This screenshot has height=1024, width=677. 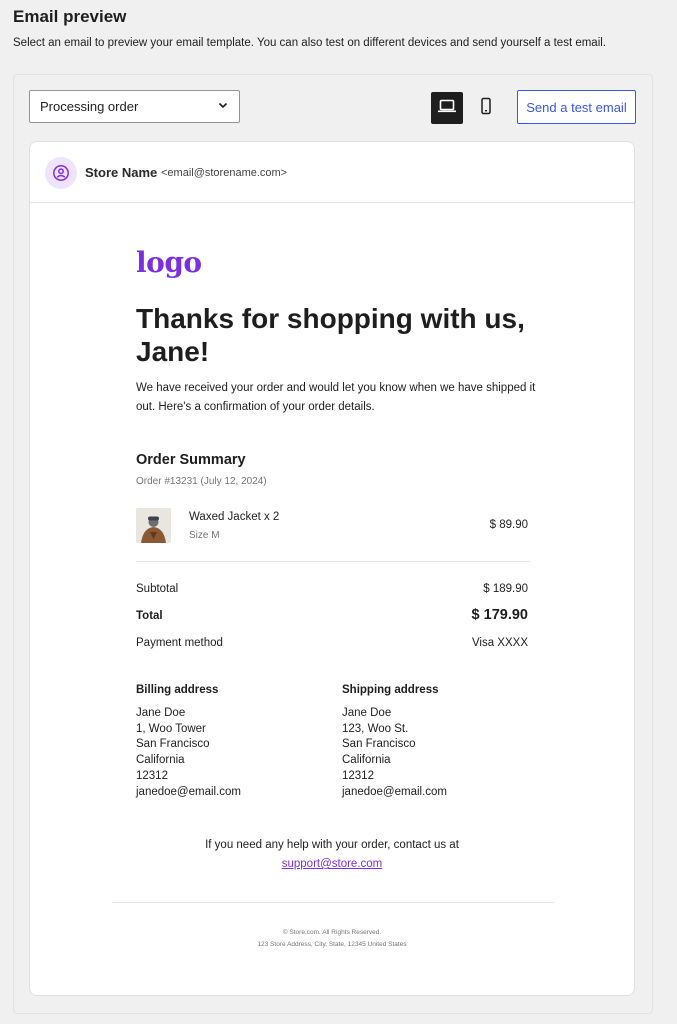 What do you see at coordinates (367, 713) in the screenshot?
I see `shipping-line: Jane Doe` at bounding box center [367, 713].